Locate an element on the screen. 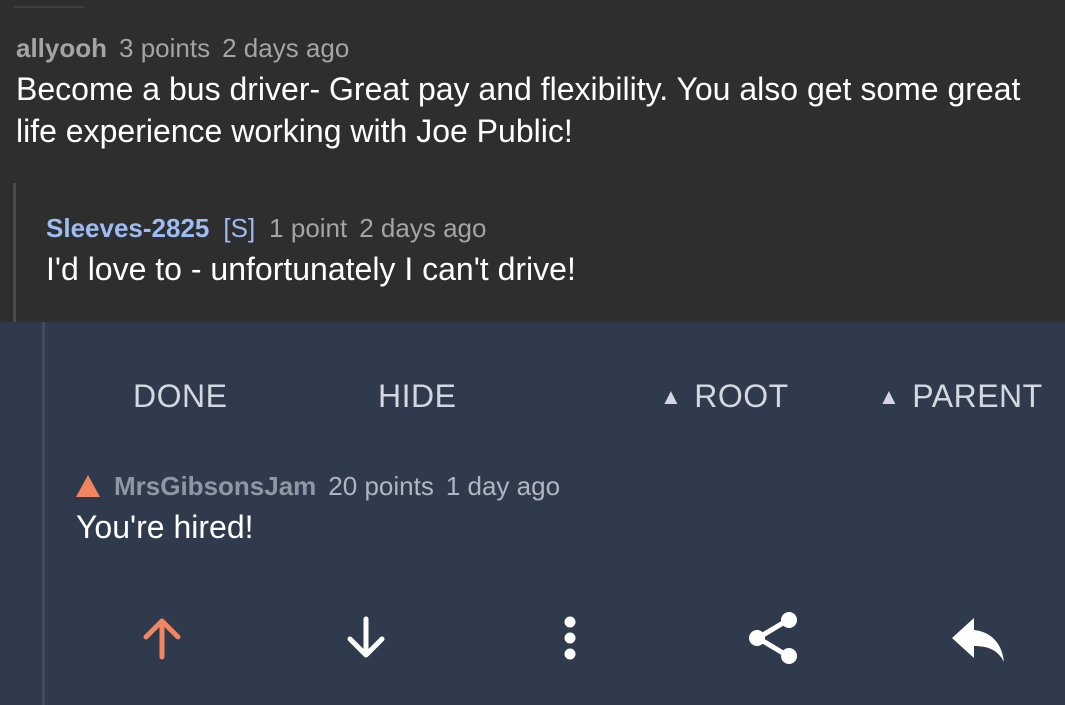 The image size is (1065, 705). comment-meta: allyooh 3 points 2 days ago is located at coordinates (531, 48).